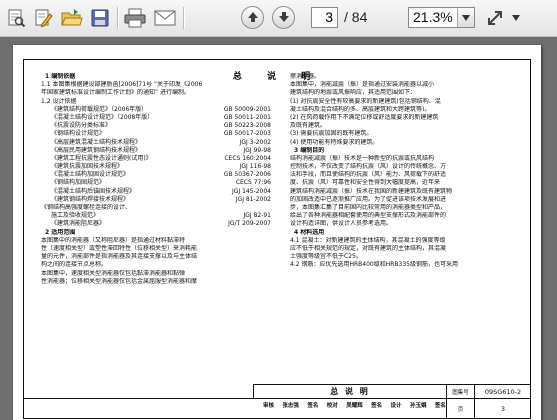 The width and height of the screenshot is (557, 420). What do you see at coordinates (60, 232) in the screenshot?
I see `section-heading: 2 适用范围` at bounding box center [60, 232].